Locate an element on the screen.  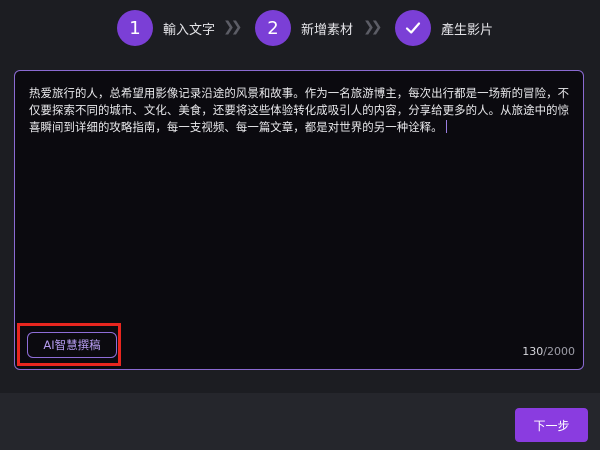
step-3-check is located at coordinates (413, 28).